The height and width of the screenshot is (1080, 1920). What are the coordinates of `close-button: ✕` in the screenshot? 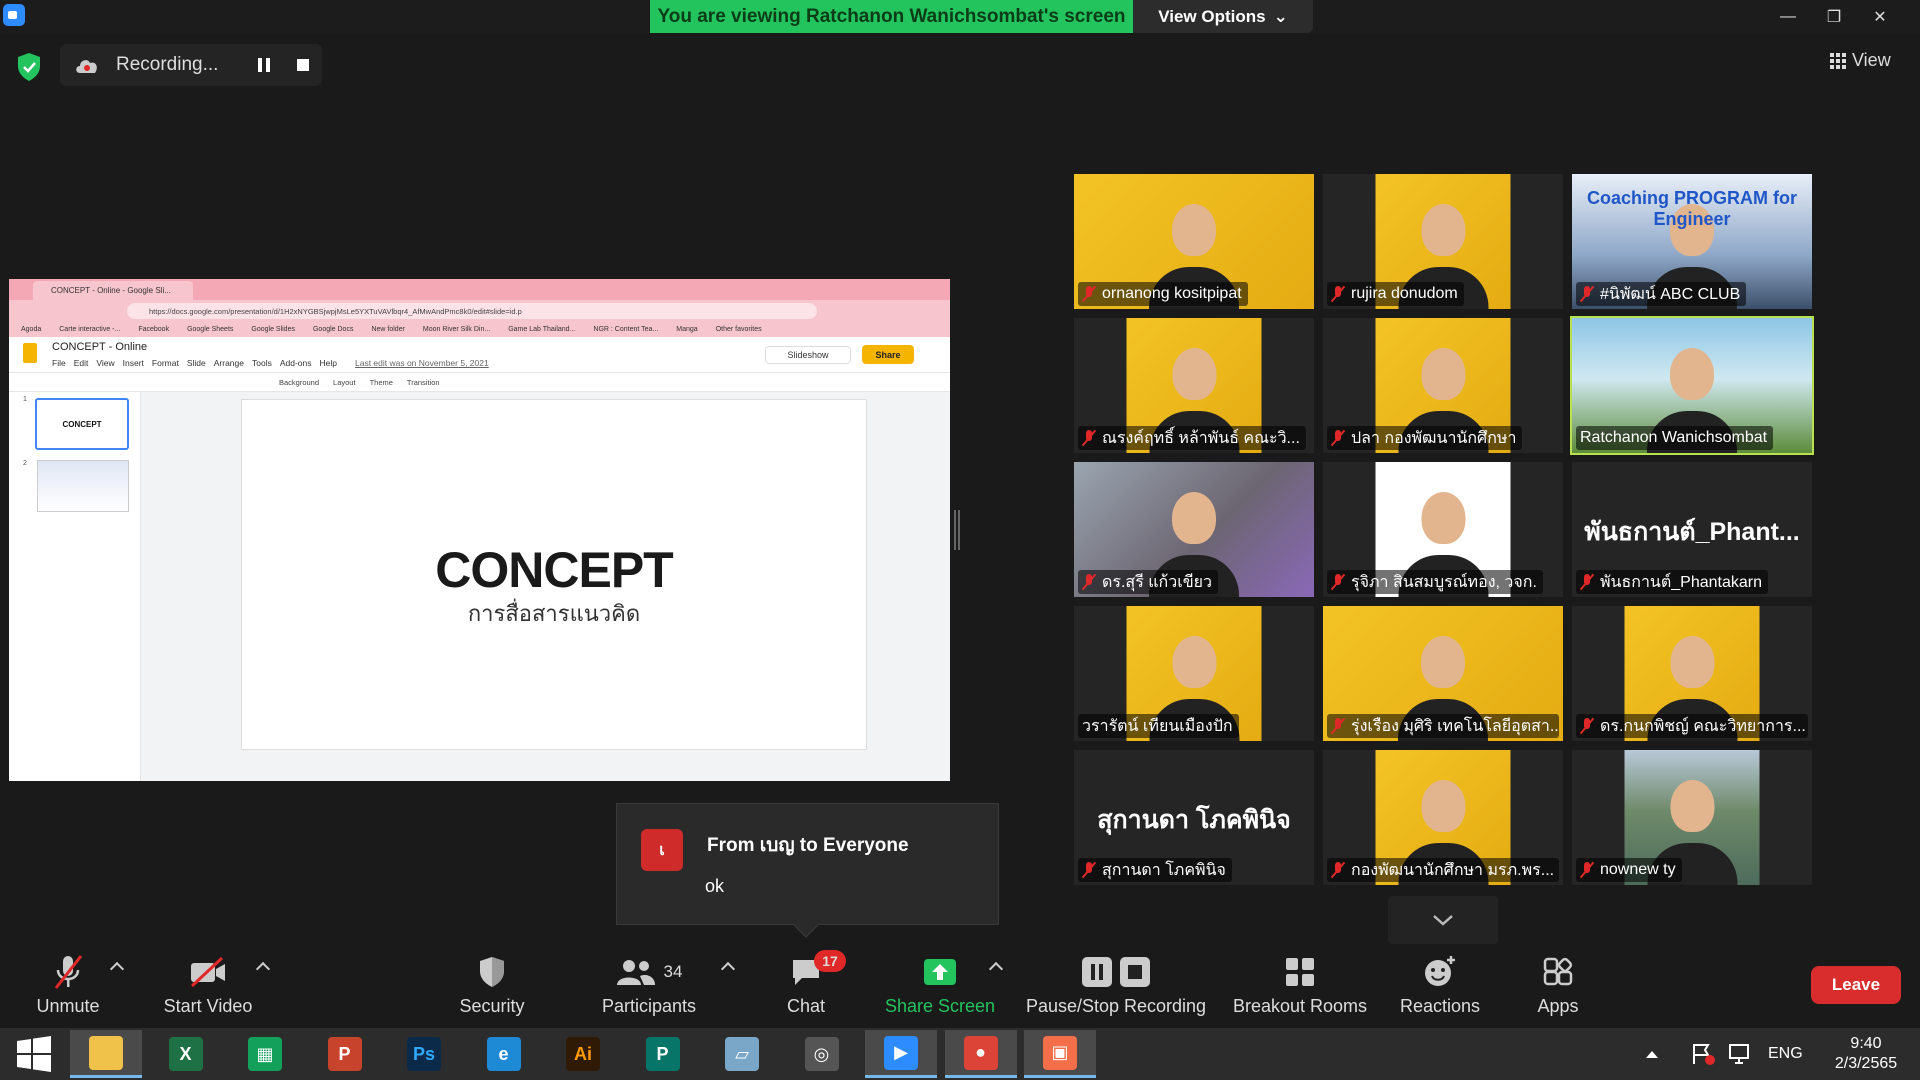 It's located at (1880, 16).